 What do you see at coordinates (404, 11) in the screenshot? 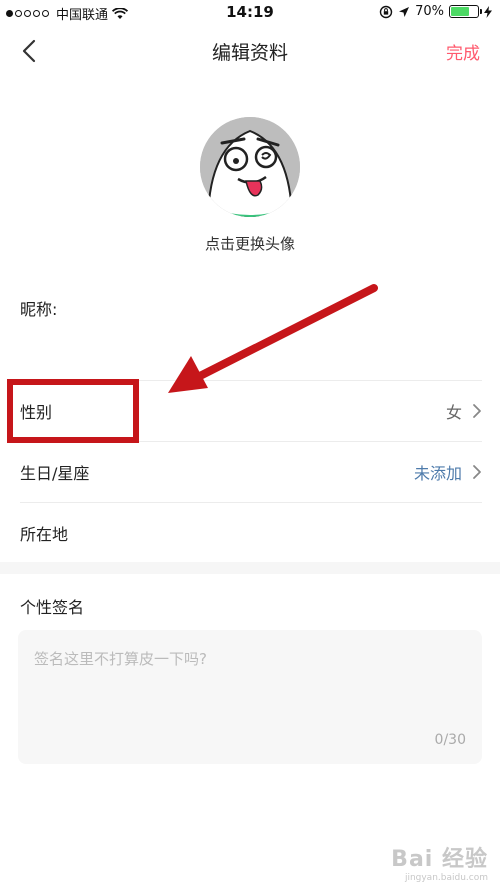
I see `location-arrow-icon` at bounding box center [404, 11].